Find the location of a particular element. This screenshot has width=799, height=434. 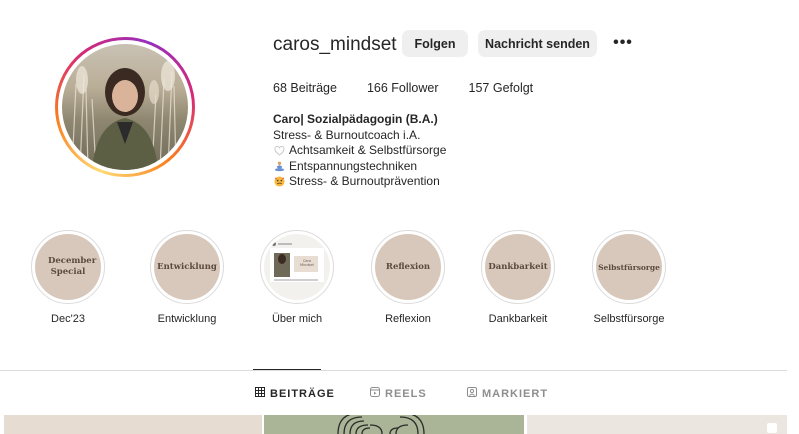

highlight-cover-text: December Special is located at coordinates (72, 266).